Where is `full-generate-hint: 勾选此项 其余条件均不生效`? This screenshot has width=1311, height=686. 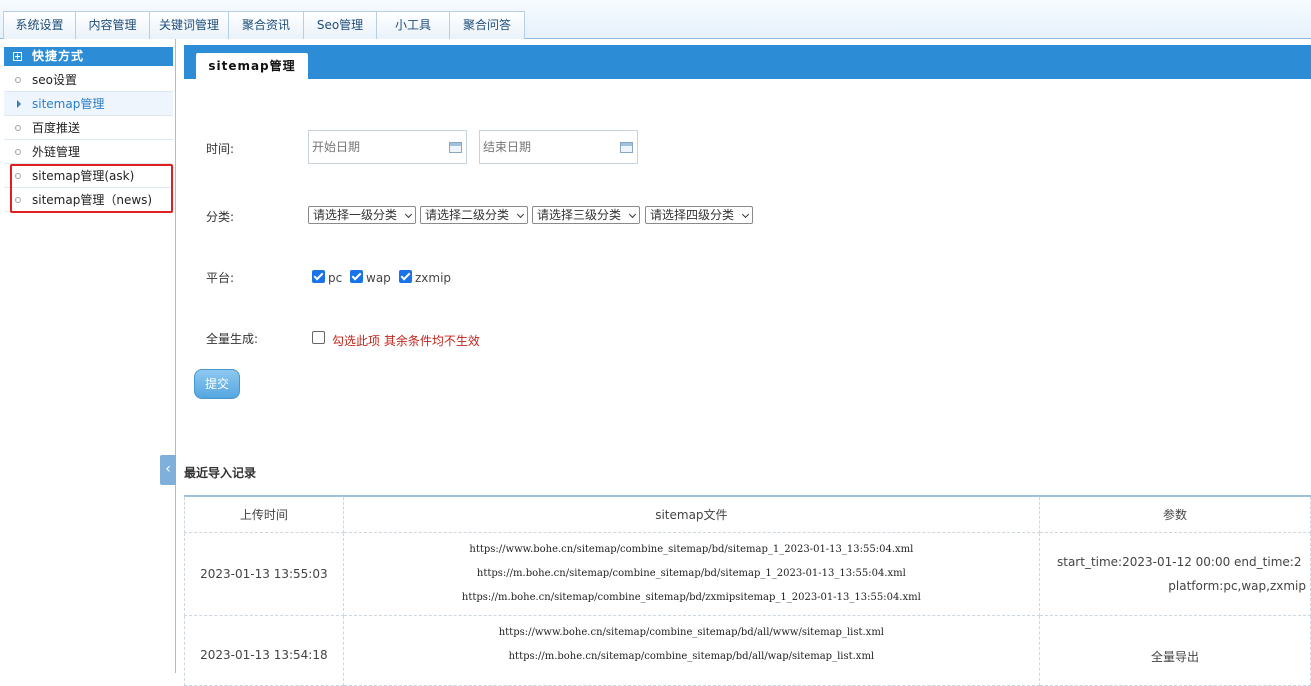
full-generate-hint: 勾选此项 其余条件均不生效 is located at coordinates (406, 341).